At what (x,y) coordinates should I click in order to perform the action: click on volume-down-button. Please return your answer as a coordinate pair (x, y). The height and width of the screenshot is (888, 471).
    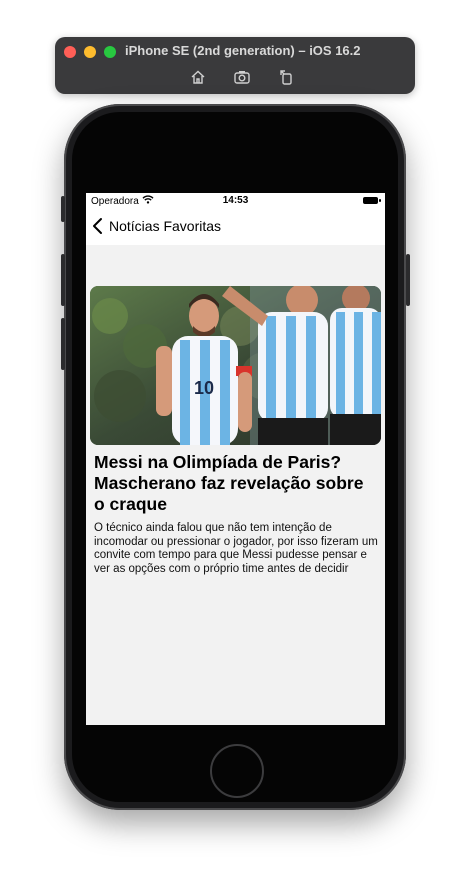
    Looking at the image, I should click on (63, 344).